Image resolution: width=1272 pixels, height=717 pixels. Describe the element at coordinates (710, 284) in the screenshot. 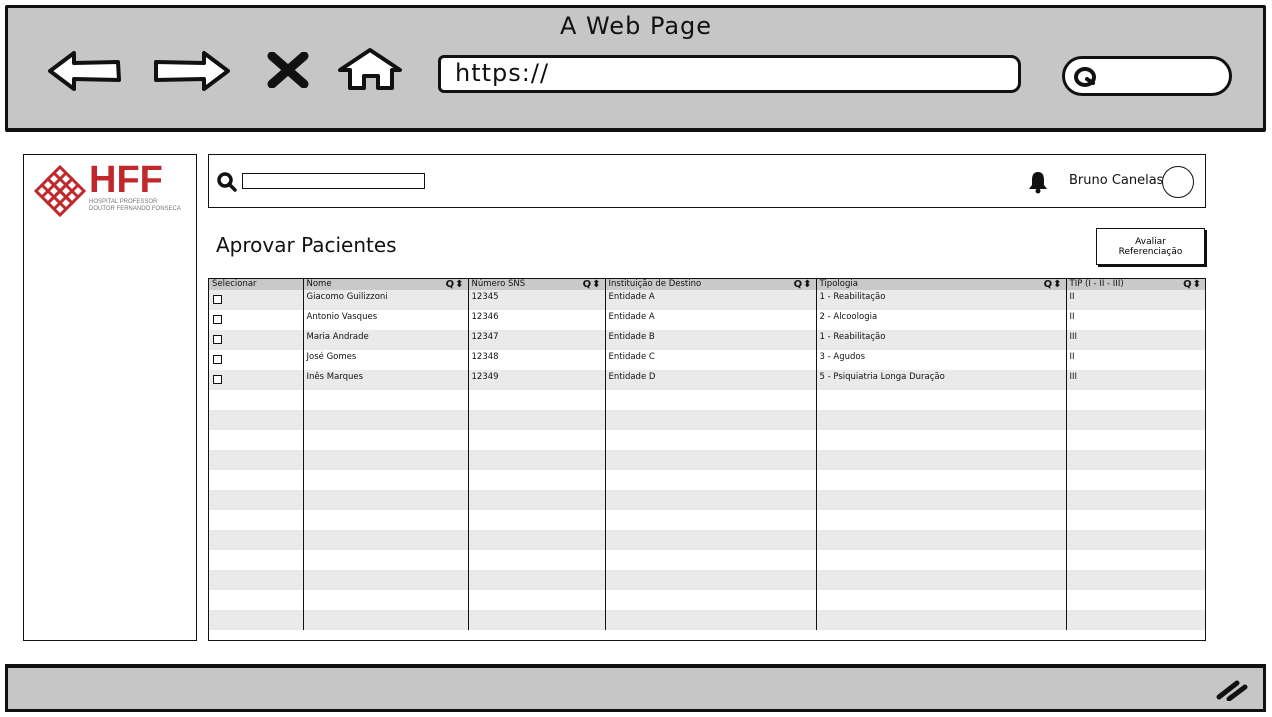

I see `column-header-destination: Instituição de Destino Q⬍` at that location.